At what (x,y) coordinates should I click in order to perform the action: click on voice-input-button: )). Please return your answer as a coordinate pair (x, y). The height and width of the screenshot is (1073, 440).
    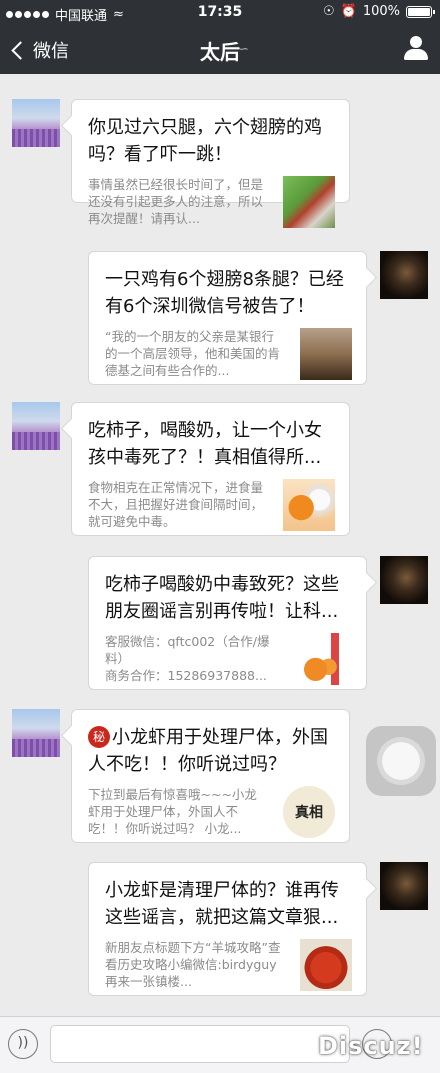
    Looking at the image, I should click on (23, 1044).